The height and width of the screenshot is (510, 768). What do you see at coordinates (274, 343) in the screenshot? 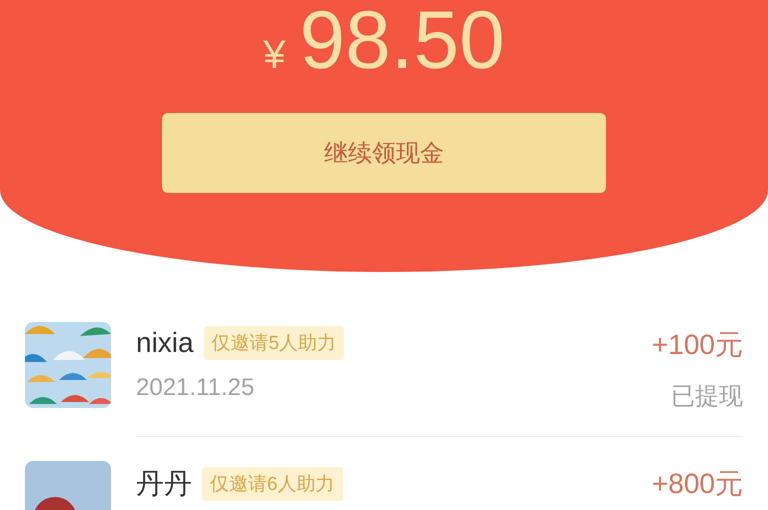
I see `invite-tag: 仅邀请5人助力` at bounding box center [274, 343].